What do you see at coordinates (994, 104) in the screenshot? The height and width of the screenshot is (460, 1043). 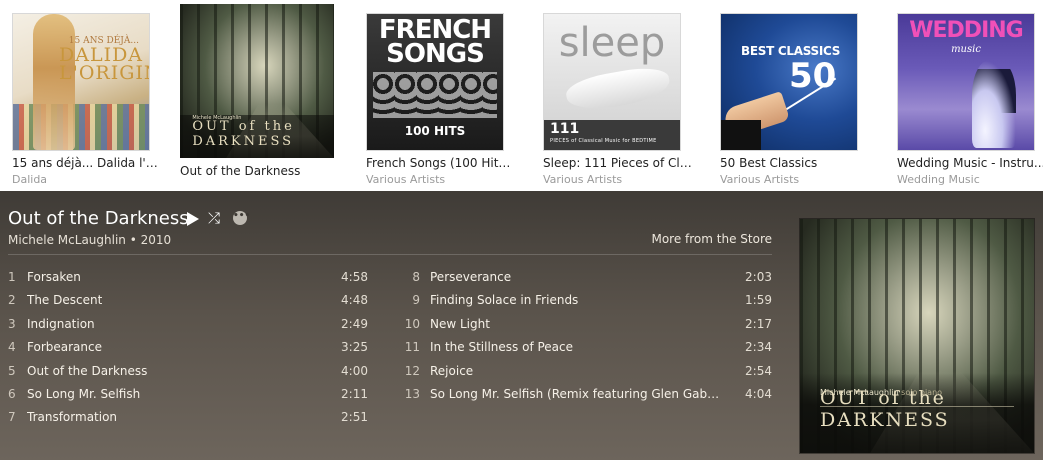 I see `cover-couple-art` at bounding box center [994, 104].